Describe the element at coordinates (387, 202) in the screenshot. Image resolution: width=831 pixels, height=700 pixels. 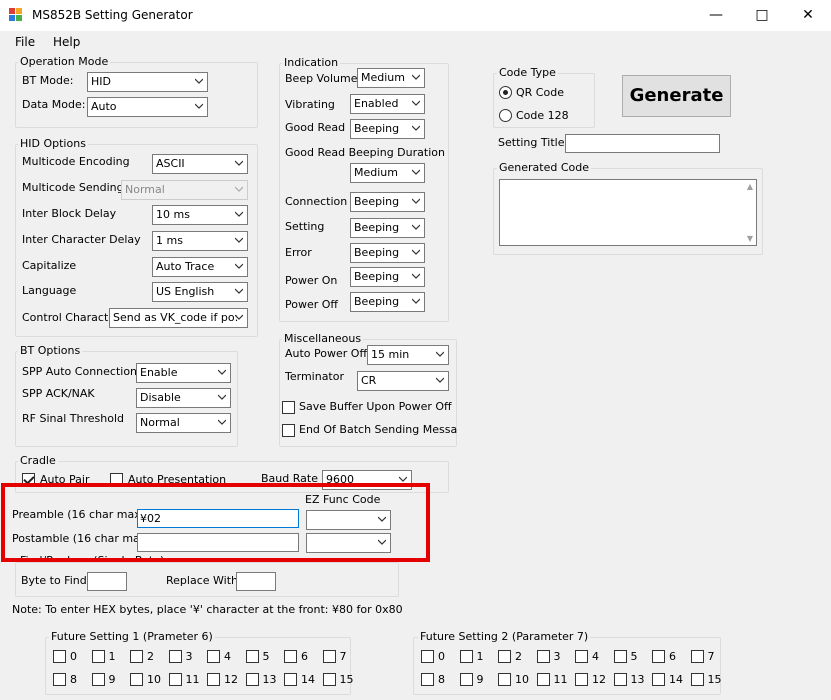
I see `connection-dropdown: Beeping` at that location.